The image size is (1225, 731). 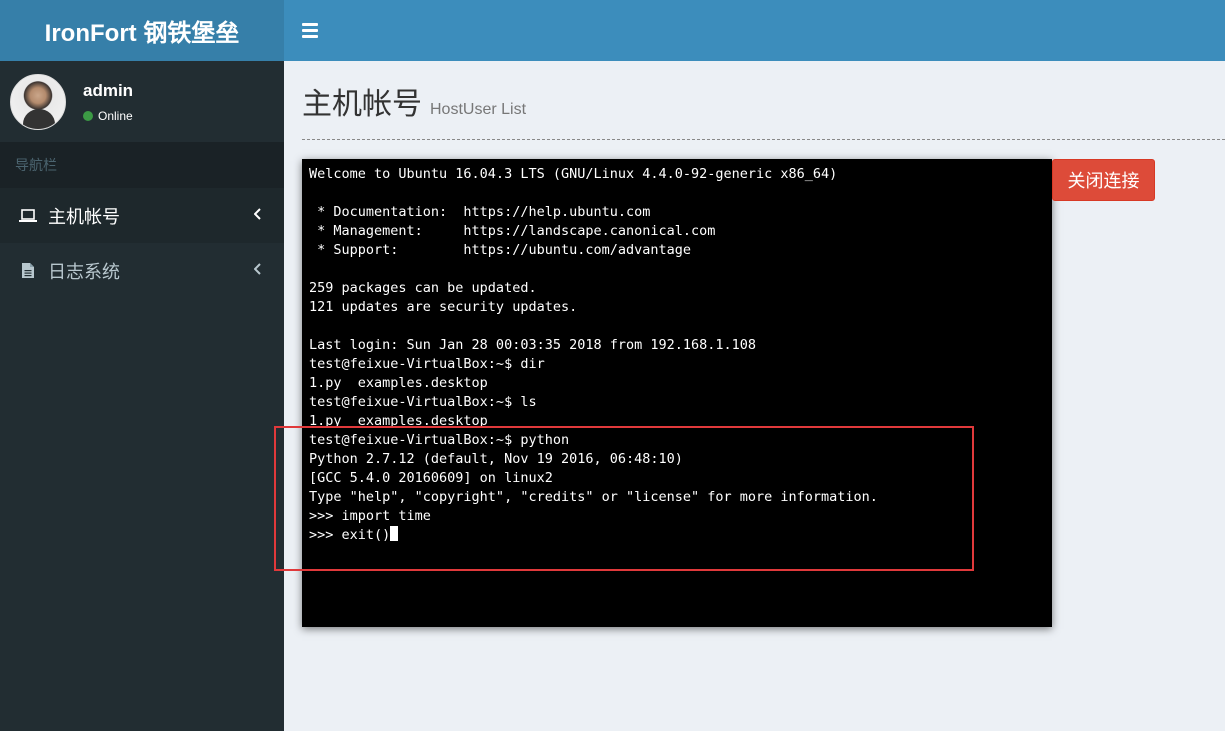 I want to click on user-info: admin Online, so click(x=108, y=102).